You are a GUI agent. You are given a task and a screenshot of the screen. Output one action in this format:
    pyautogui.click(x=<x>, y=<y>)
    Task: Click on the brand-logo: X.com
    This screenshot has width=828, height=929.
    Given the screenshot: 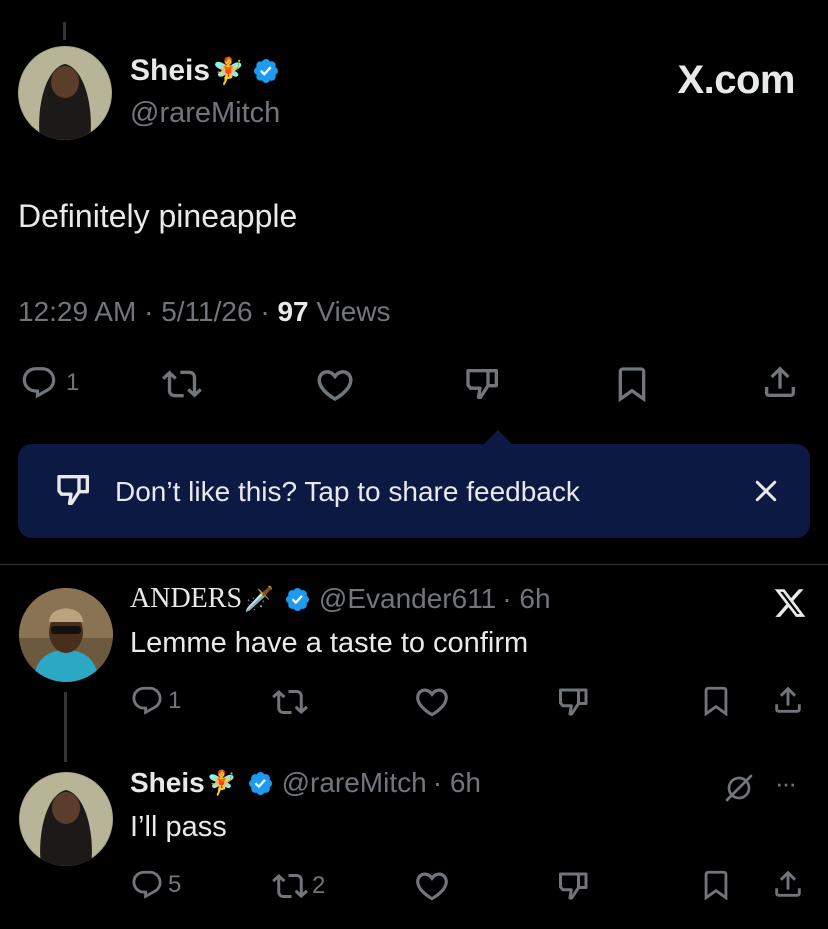 What is the action you would take?
    pyautogui.click(x=736, y=80)
    